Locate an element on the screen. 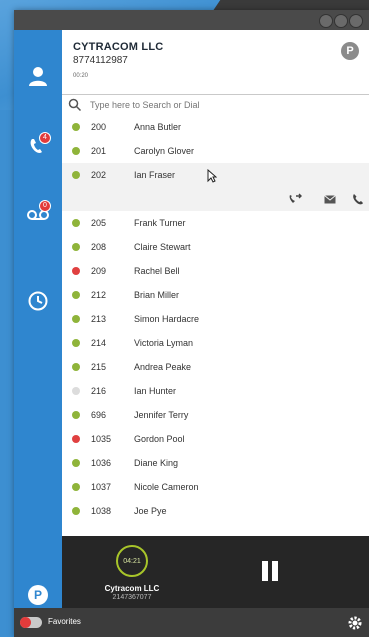 The height and width of the screenshot is (637, 369). mouse-cursor-icon is located at coordinates (212, 176).